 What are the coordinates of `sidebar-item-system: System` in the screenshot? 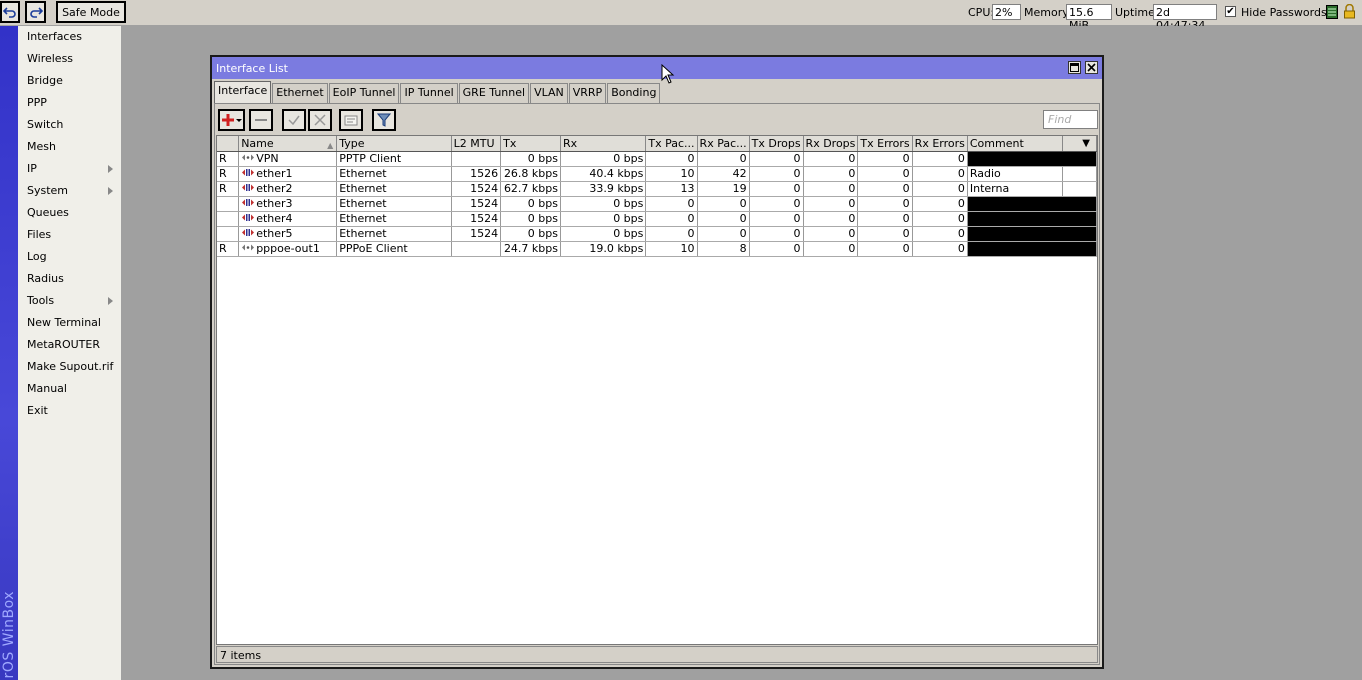 It's located at (69, 191).